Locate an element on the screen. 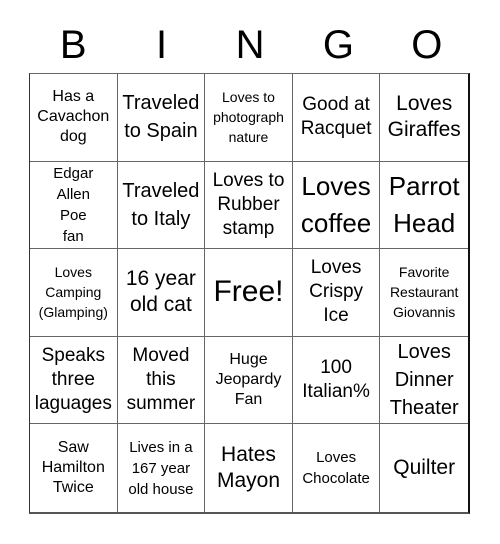 The image size is (500, 544). bingo-cell: Has a Cavachon dog is located at coordinates (74, 118).